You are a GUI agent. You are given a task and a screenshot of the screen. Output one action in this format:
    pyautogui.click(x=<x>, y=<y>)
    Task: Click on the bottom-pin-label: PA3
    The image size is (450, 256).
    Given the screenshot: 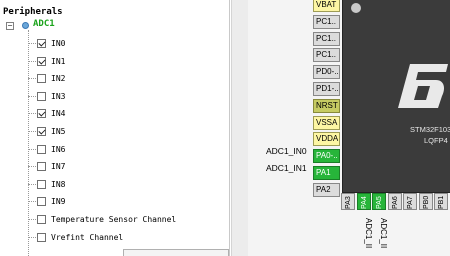 What is the action you would take?
    pyautogui.click(x=348, y=202)
    